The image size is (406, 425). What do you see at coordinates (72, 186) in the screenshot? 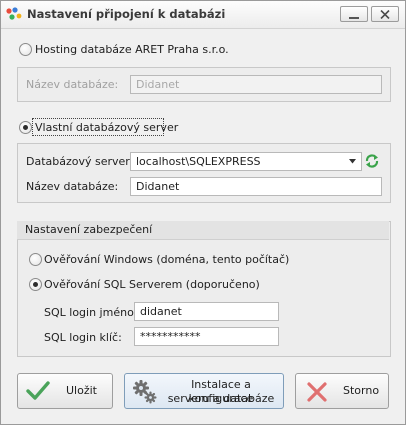
I see `own-db-name-label: Název databáze:` at bounding box center [72, 186].